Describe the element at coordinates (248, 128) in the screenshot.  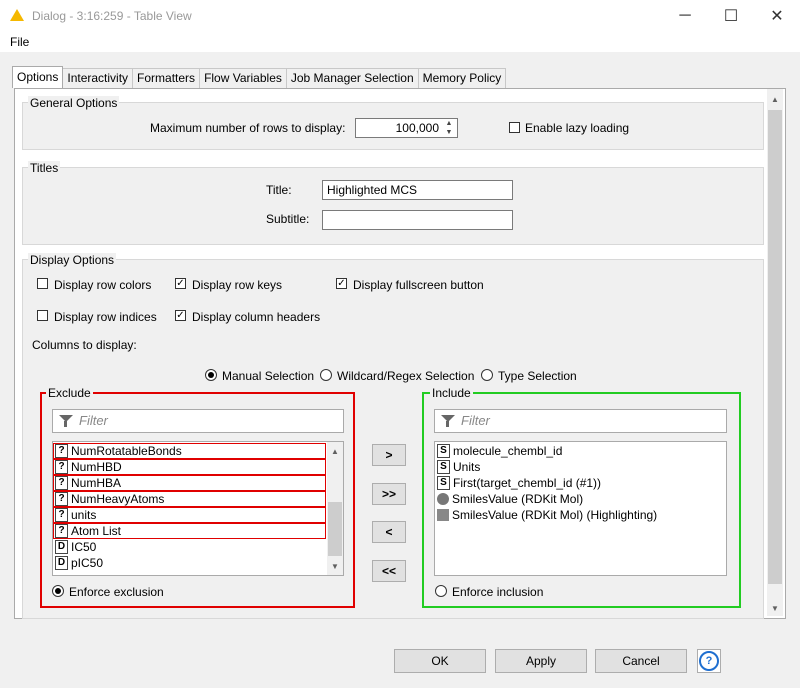
I see `max-rows-label: Maximum number of rows to display:` at that location.